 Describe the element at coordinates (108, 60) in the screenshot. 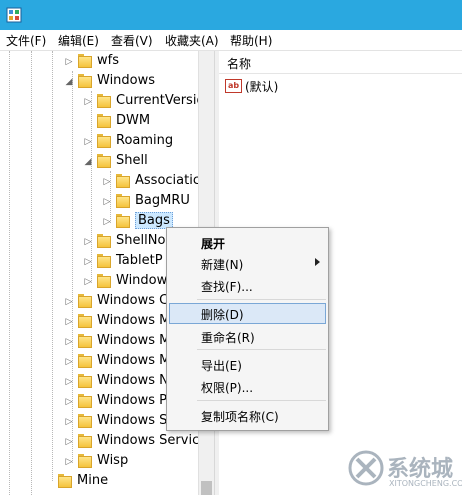

I see `tree-node-label: wfs` at that location.